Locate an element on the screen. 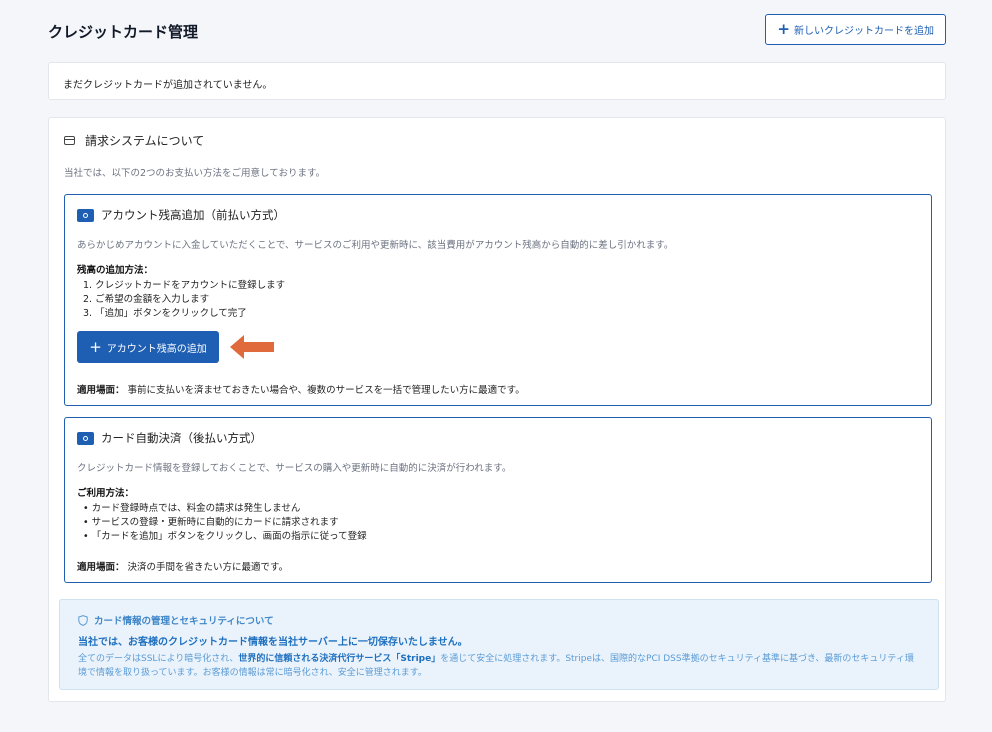 This screenshot has width=992, height=732. page-title: クレジットカード管理 is located at coordinates (123, 32).